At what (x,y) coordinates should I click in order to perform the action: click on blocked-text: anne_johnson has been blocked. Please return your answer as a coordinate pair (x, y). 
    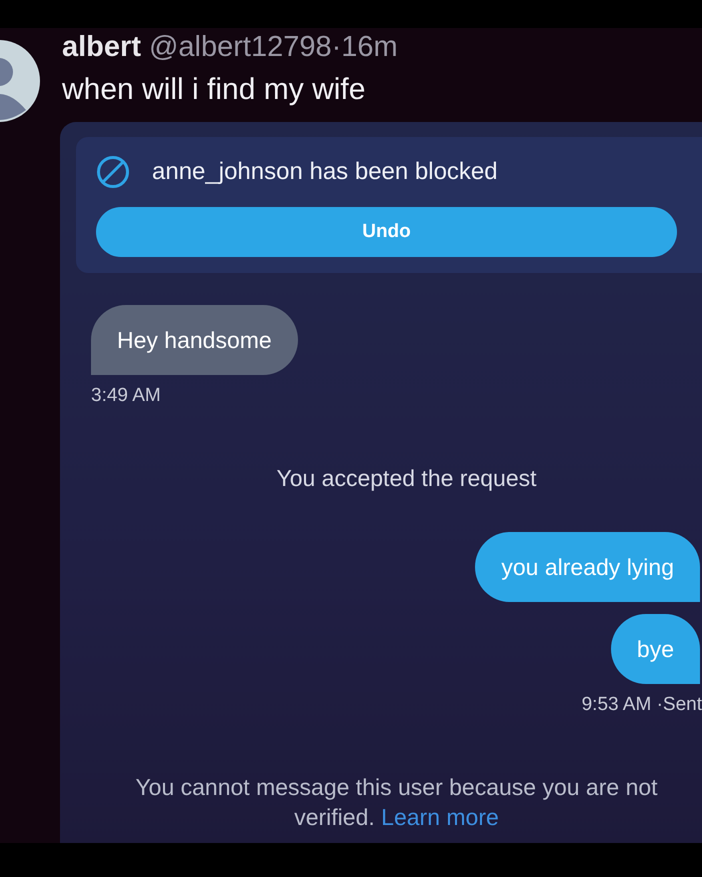
    Looking at the image, I should click on (325, 172).